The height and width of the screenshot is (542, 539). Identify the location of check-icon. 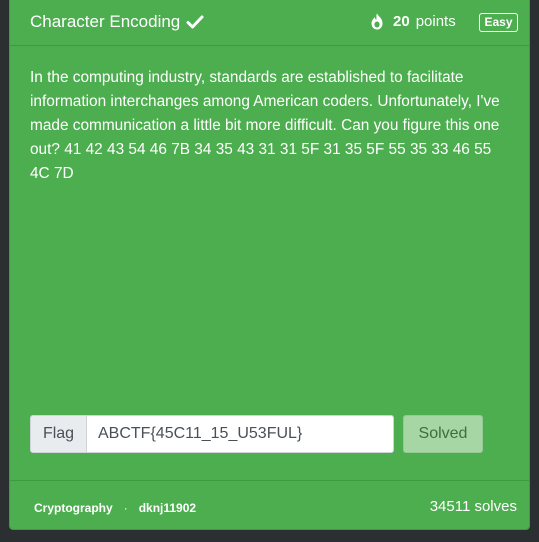
(195, 22).